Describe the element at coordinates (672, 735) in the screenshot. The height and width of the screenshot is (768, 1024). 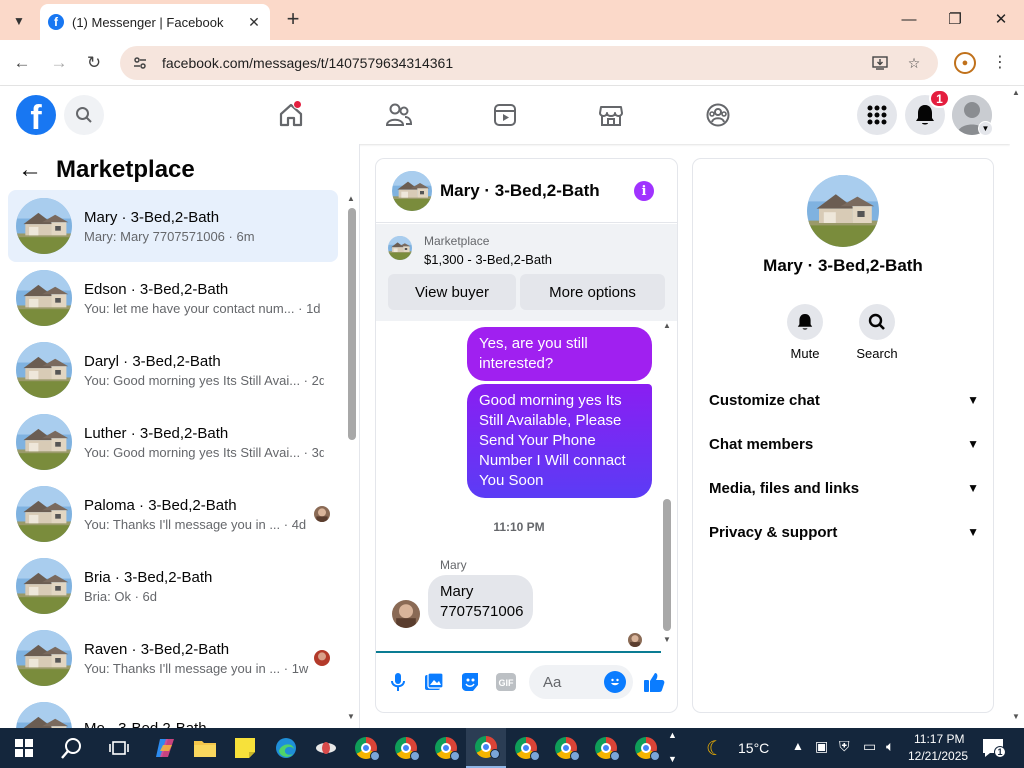
I see `taskbar-overflow-up-icon: ▲` at that location.